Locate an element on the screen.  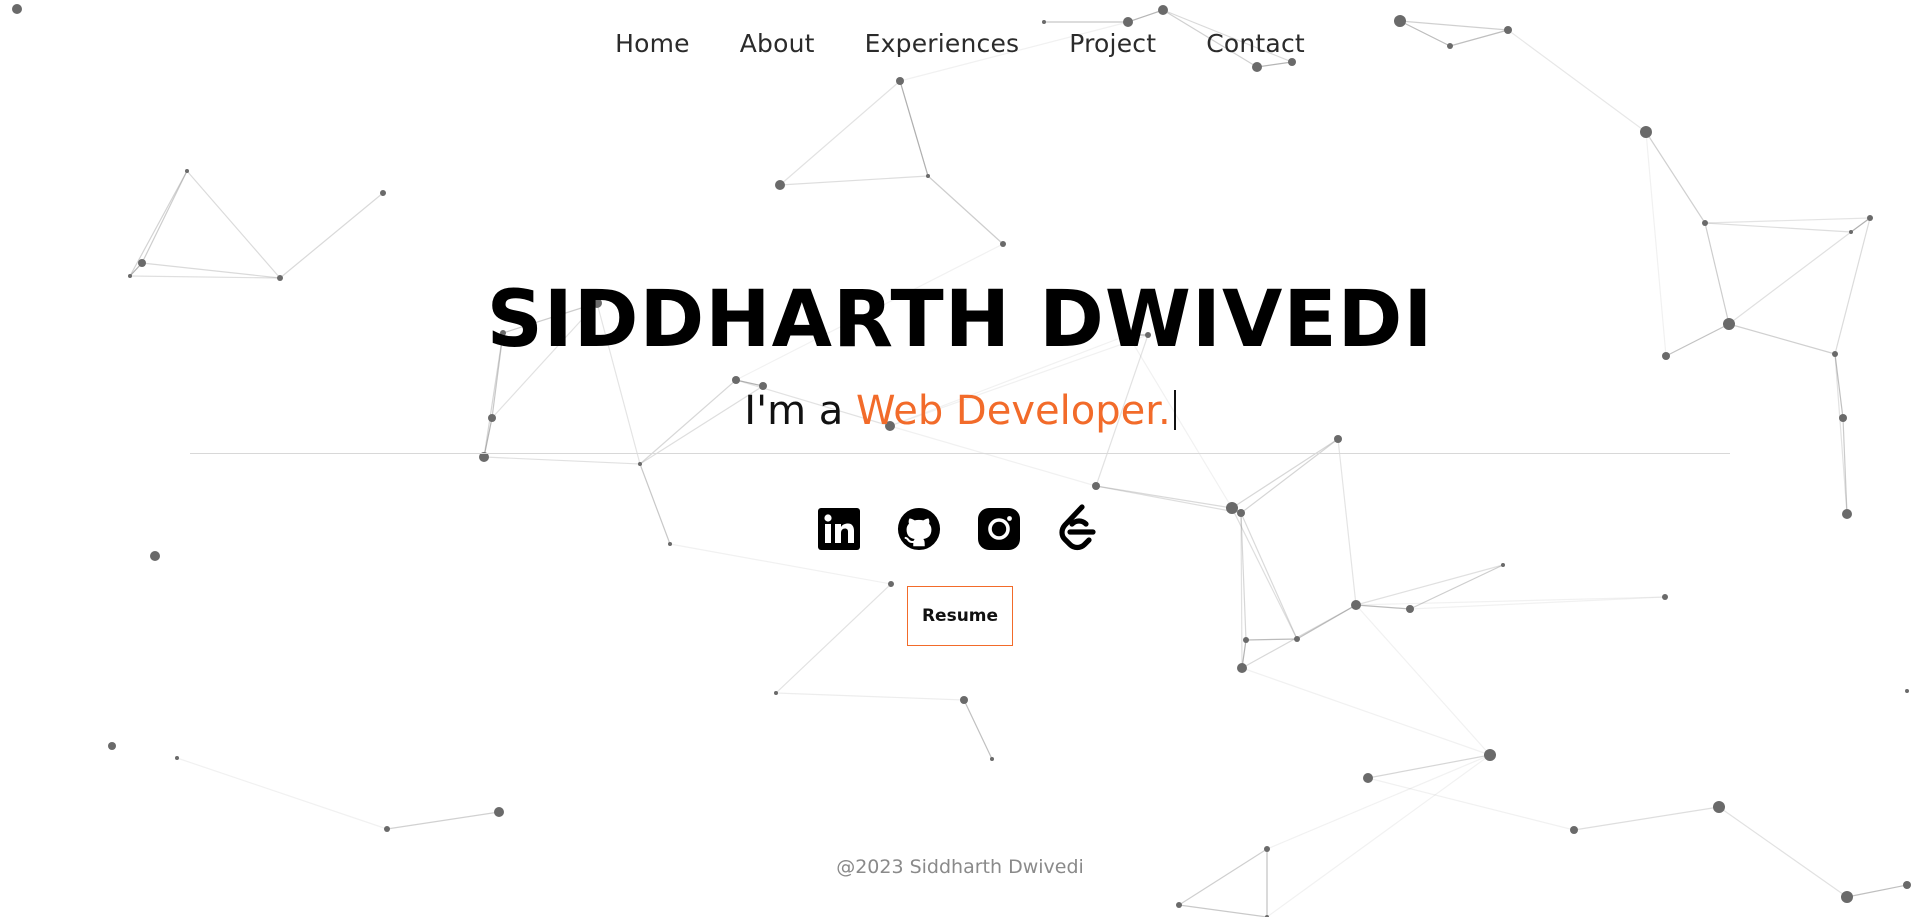
resume-button: Resume is located at coordinates (960, 616).